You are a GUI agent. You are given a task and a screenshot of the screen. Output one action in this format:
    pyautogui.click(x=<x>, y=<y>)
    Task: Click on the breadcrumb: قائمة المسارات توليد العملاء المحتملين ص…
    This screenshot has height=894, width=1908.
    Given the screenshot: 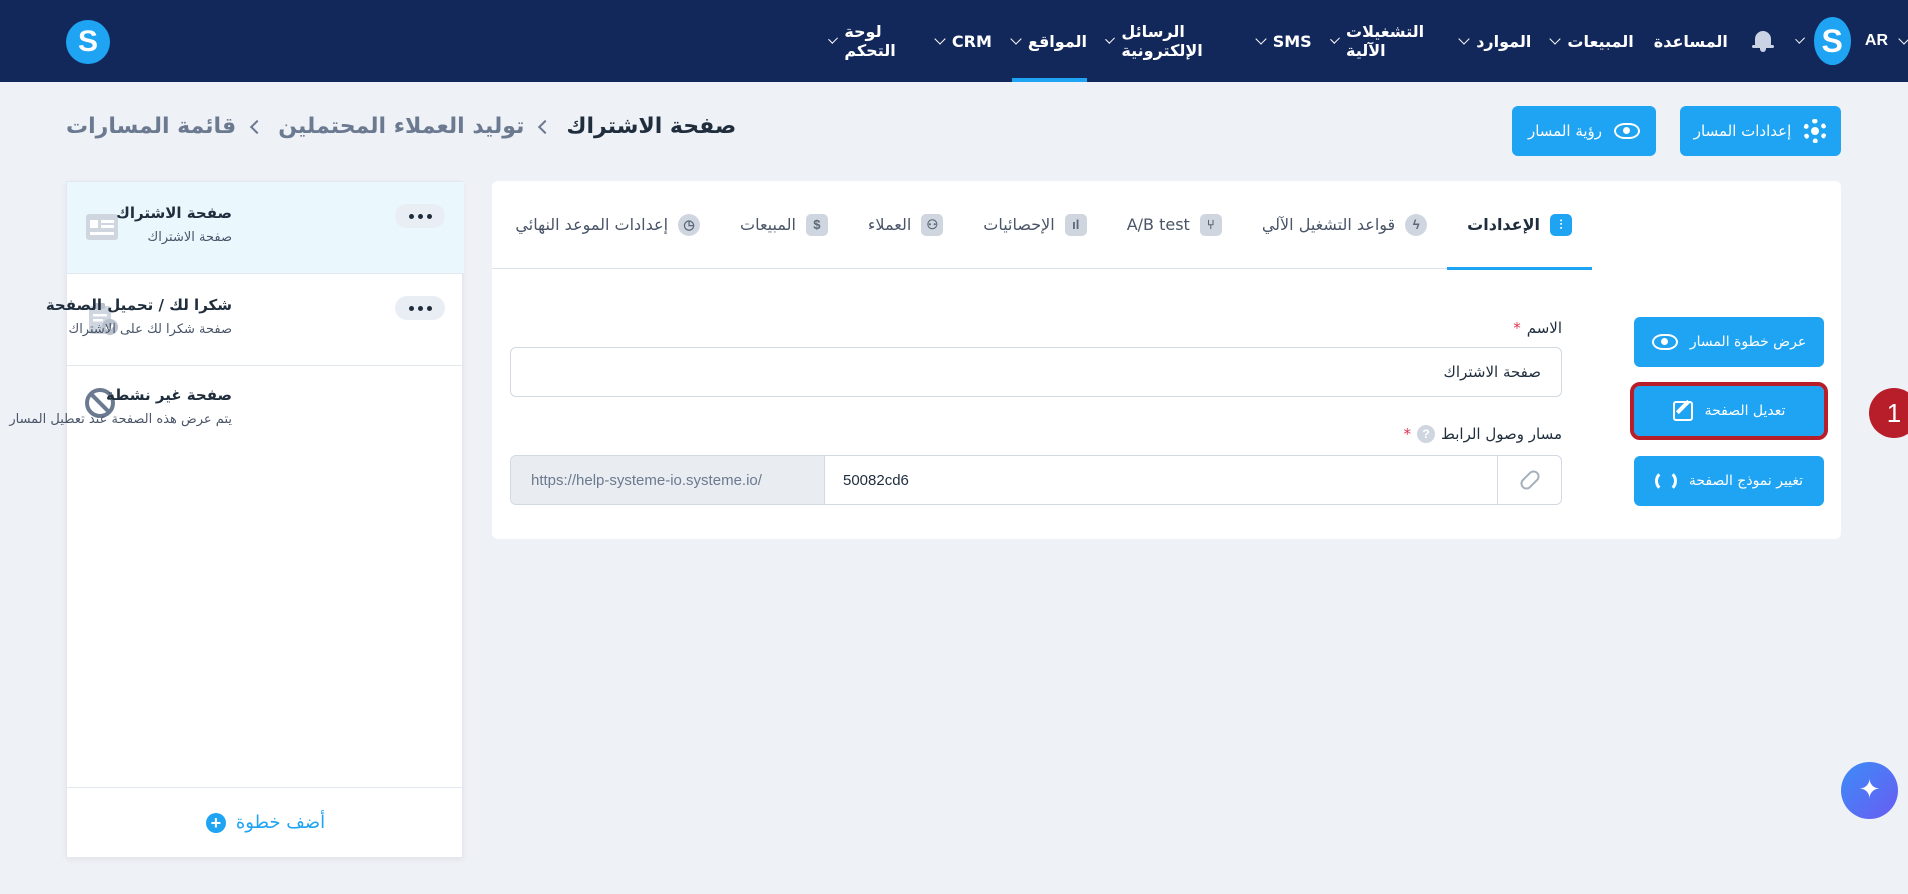 What is the action you would take?
    pyautogui.click(x=401, y=126)
    